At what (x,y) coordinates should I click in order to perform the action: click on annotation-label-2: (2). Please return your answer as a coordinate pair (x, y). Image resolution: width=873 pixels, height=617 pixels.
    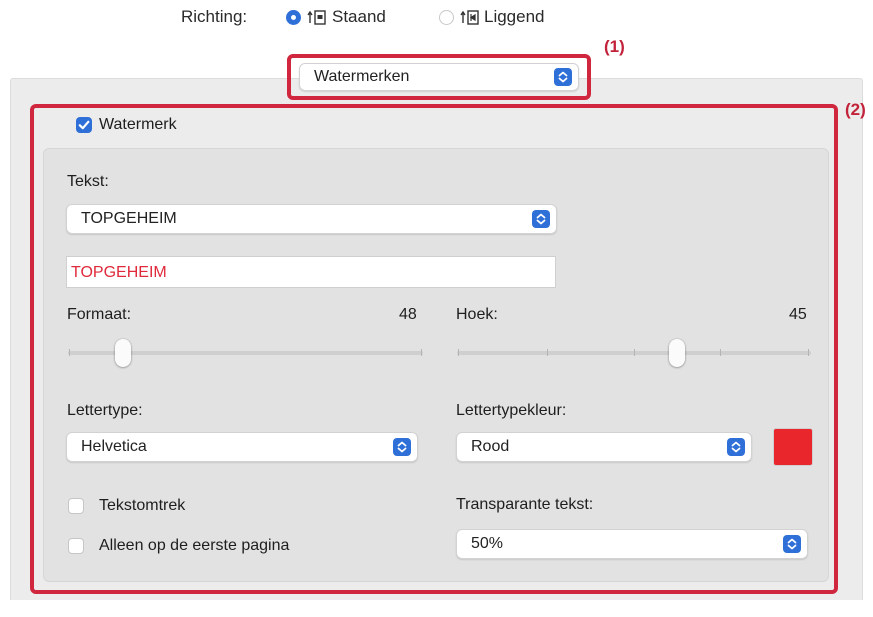
    Looking at the image, I should click on (855, 109).